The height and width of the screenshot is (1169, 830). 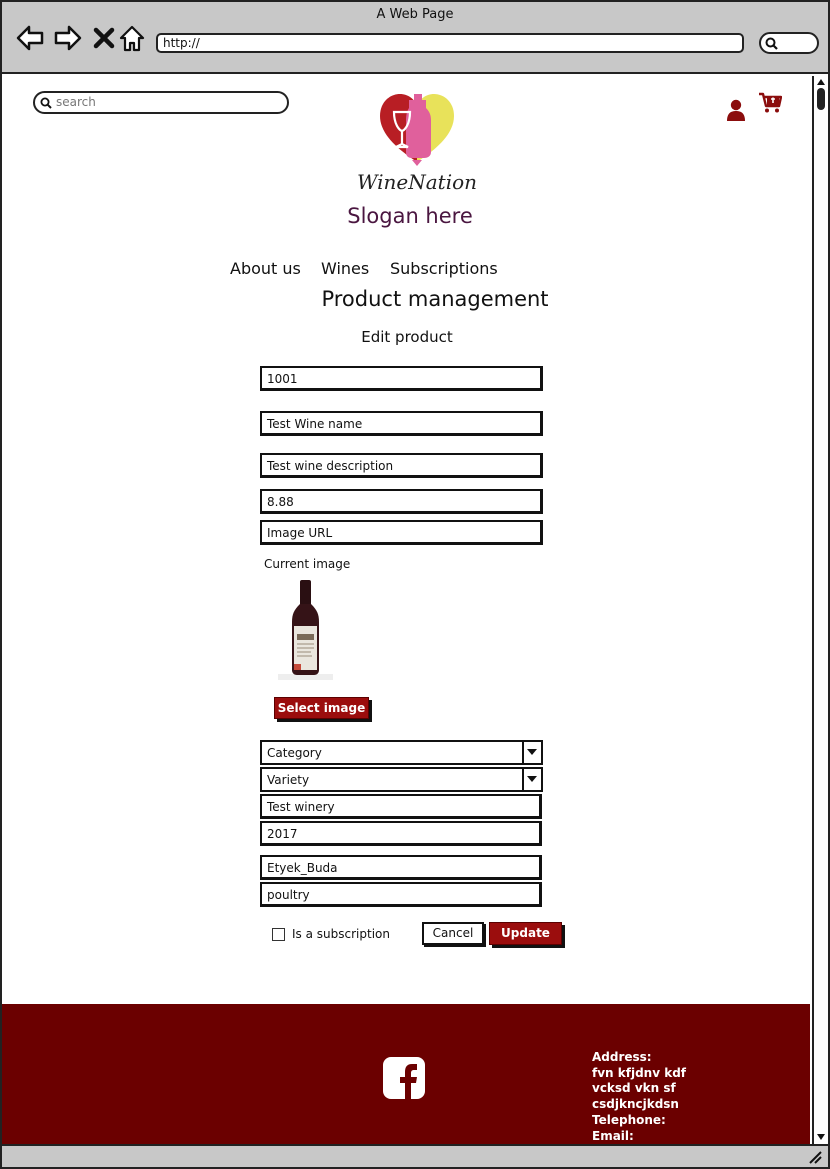 I want to click on status-bar, so click(x=415, y=1155).